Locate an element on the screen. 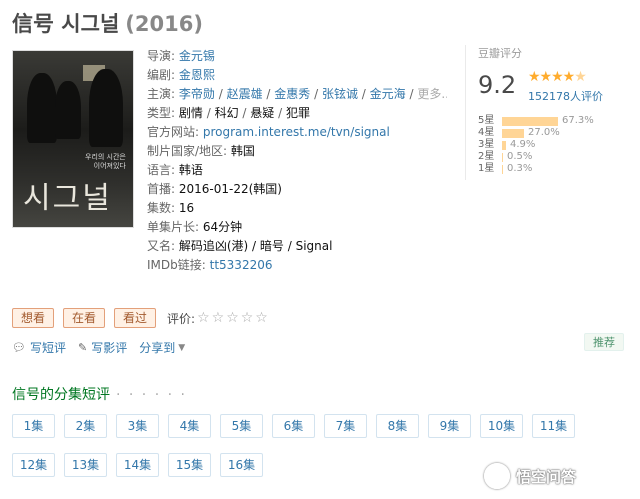  episodes-row: 集数: 16 is located at coordinates (297, 208).